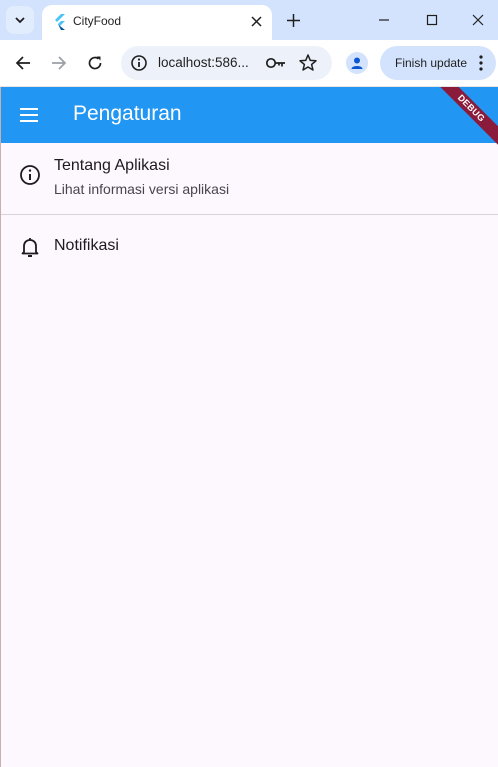  Describe the element at coordinates (308, 63) in the screenshot. I see `star-icon` at that location.